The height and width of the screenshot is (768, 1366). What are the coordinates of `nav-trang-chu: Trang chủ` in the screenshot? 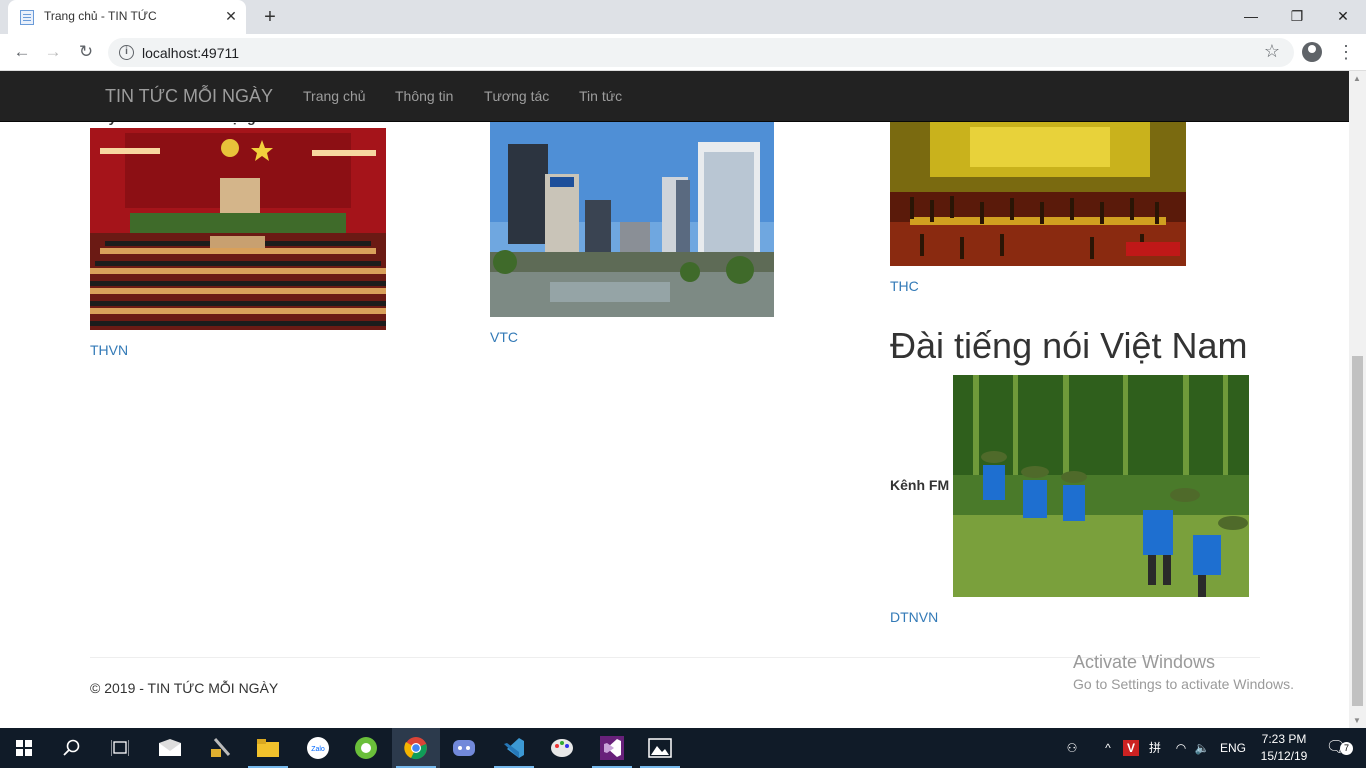 It's located at (334, 96).